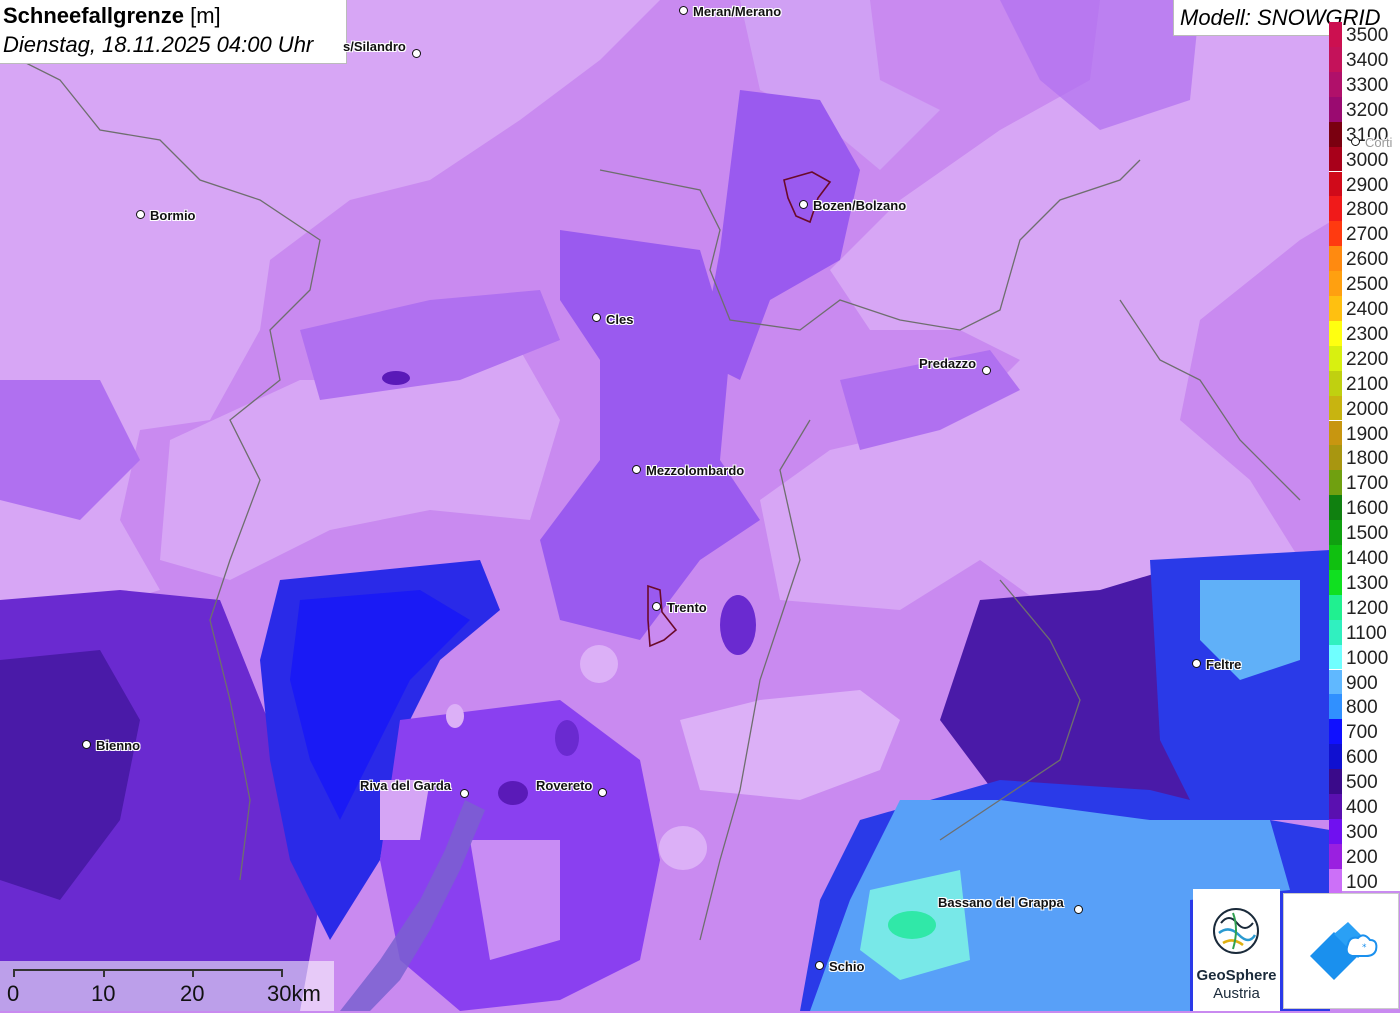  I want to click on legend-row: 300, so click(1364, 831).